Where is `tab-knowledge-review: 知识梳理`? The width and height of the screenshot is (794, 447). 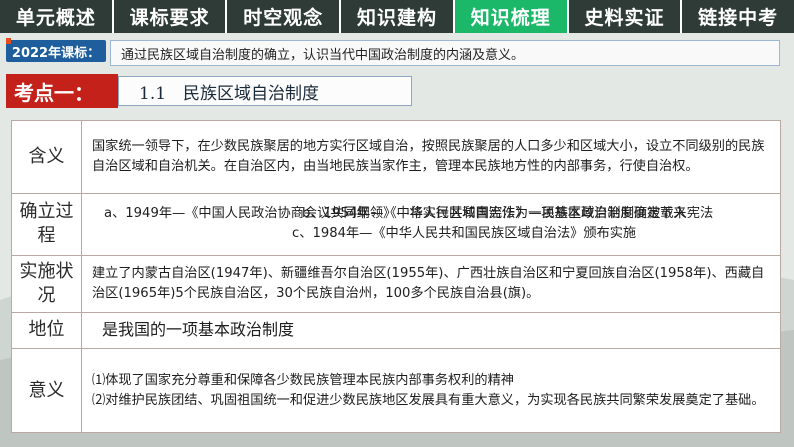 tab-knowledge-review: 知识梳理 is located at coordinates (510, 16).